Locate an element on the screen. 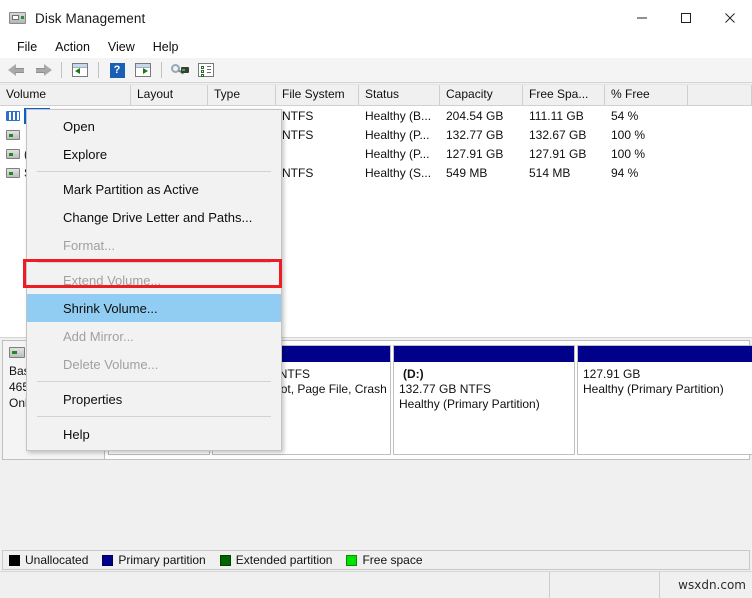 This screenshot has height=598, width=752. cell-percent-free: 94 % is located at coordinates (625, 172).